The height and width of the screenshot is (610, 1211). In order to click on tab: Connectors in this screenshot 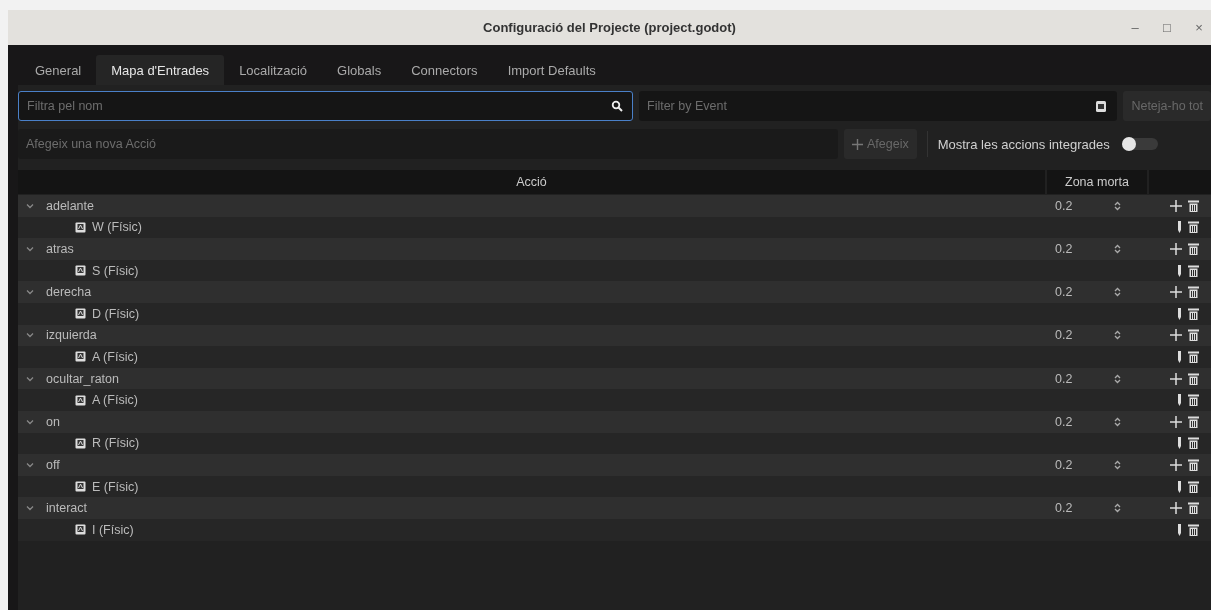, I will do `click(444, 70)`.